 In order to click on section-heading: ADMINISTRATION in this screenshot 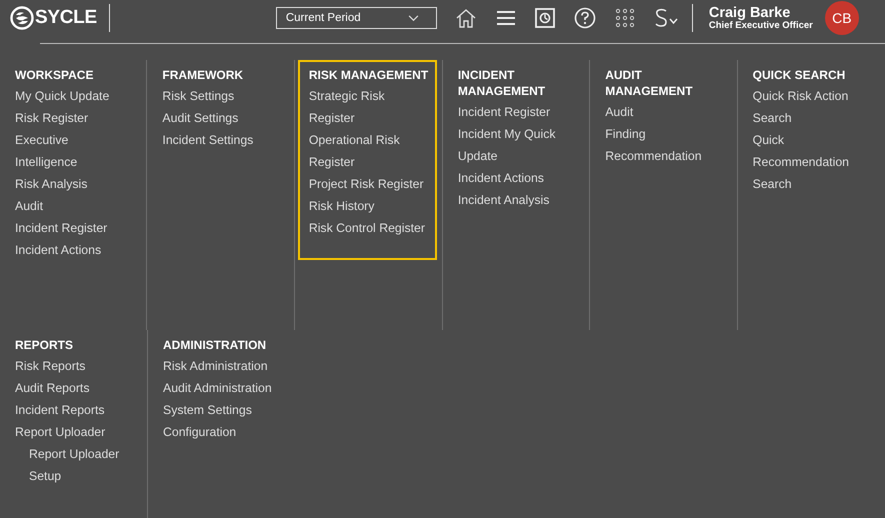, I will do `click(214, 345)`.